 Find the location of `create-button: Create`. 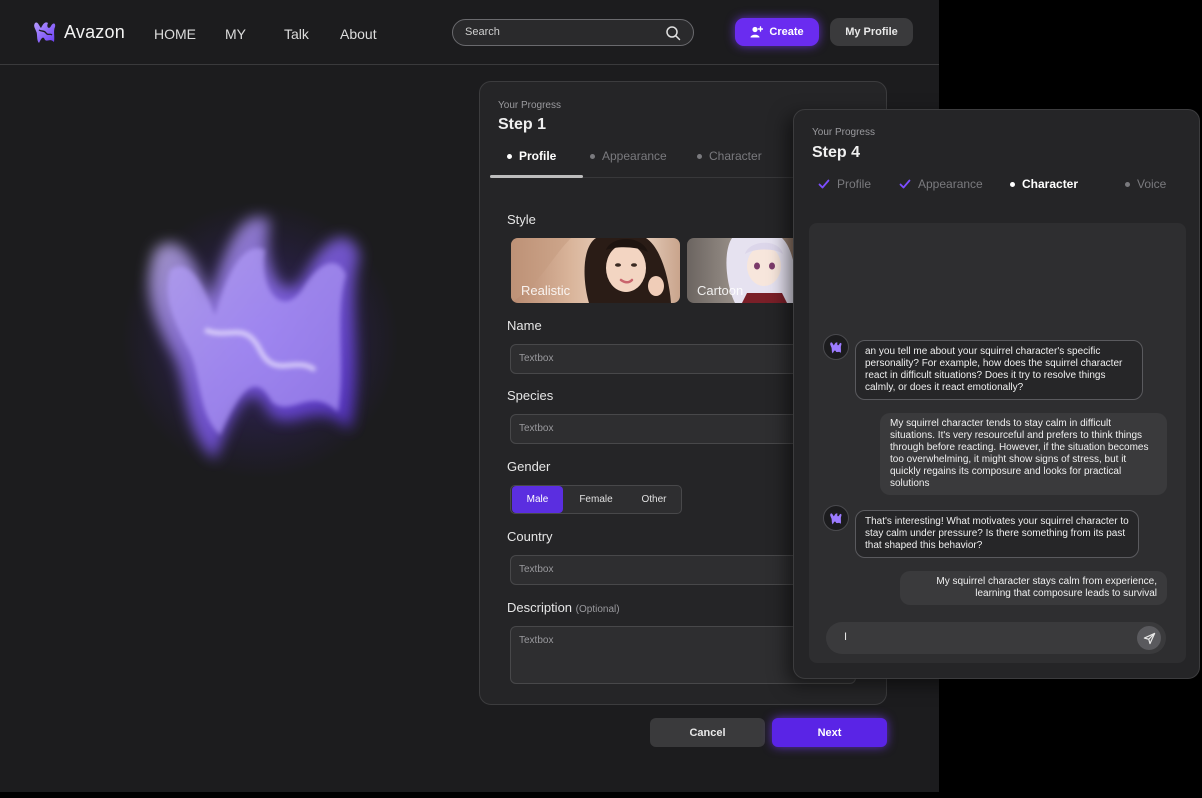

create-button: Create is located at coordinates (777, 32).